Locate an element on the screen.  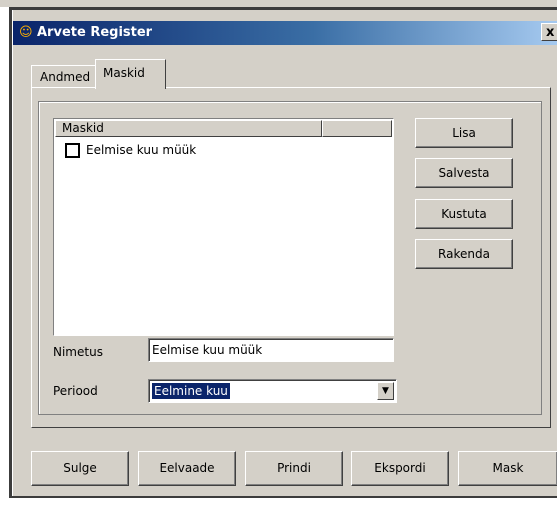
apply-button: Rakenda is located at coordinates (464, 254).